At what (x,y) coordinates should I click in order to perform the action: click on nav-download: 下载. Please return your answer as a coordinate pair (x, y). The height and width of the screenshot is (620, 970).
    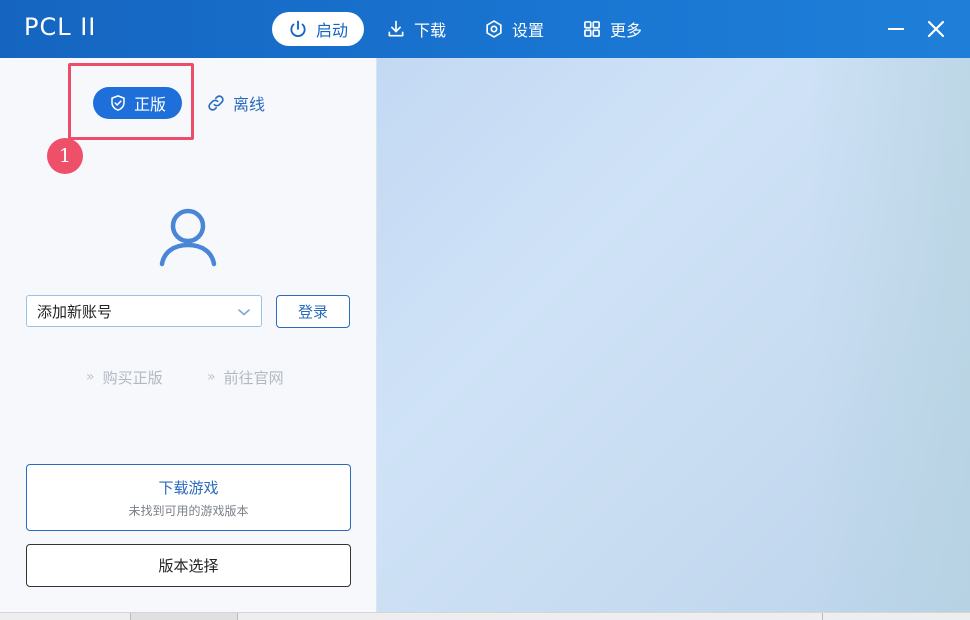
    Looking at the image, I should click on (416, 29).